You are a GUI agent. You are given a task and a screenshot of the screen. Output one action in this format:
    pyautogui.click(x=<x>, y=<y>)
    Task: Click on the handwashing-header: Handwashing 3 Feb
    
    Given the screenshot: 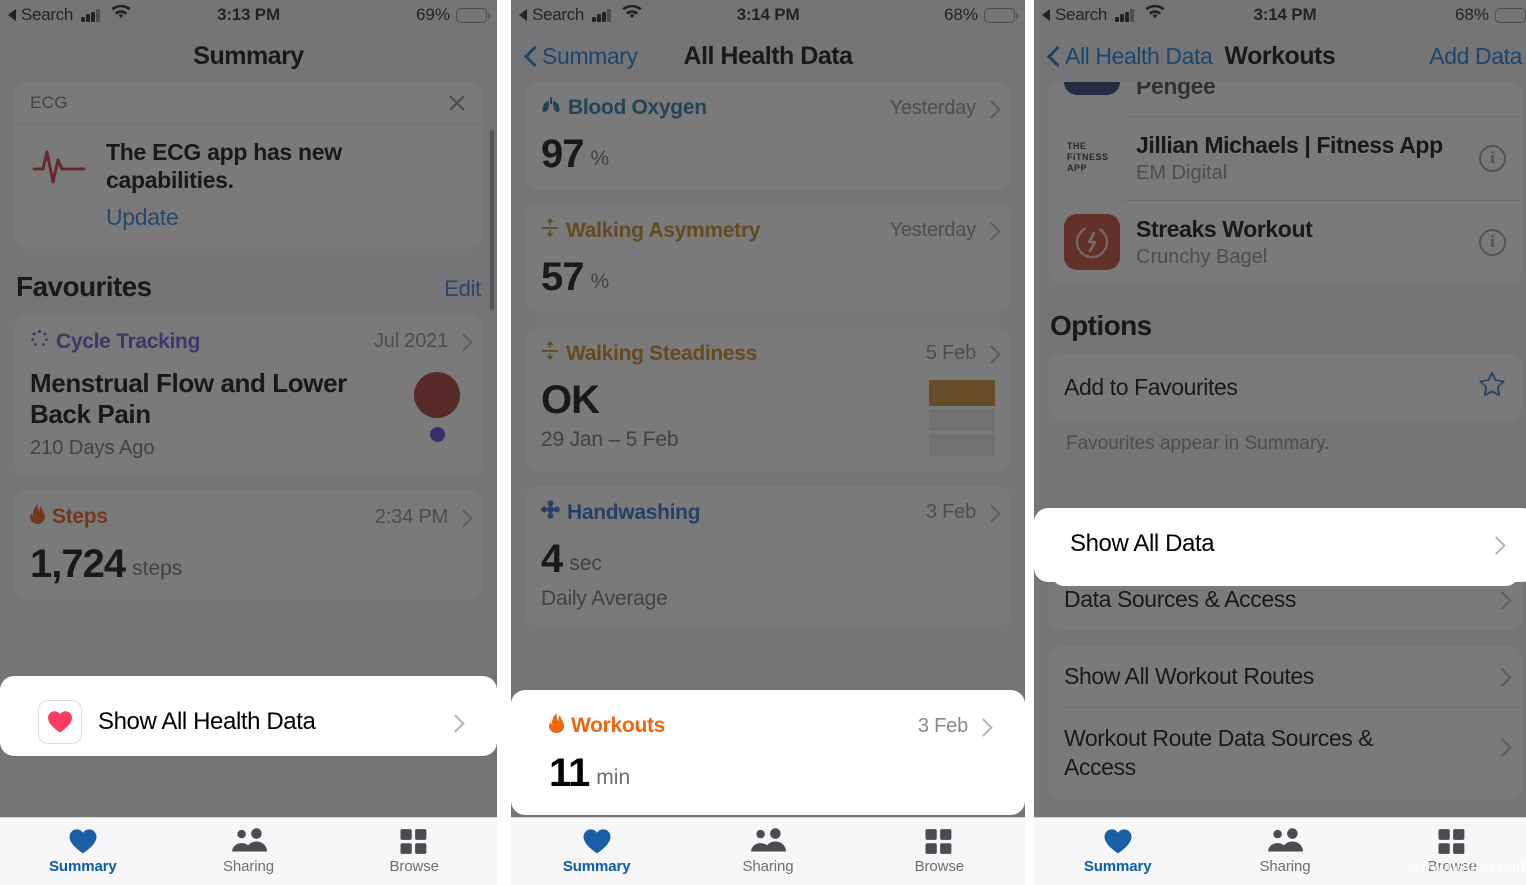 What is the action you would take?
    pyautogui.click(x=768, y=512)
    